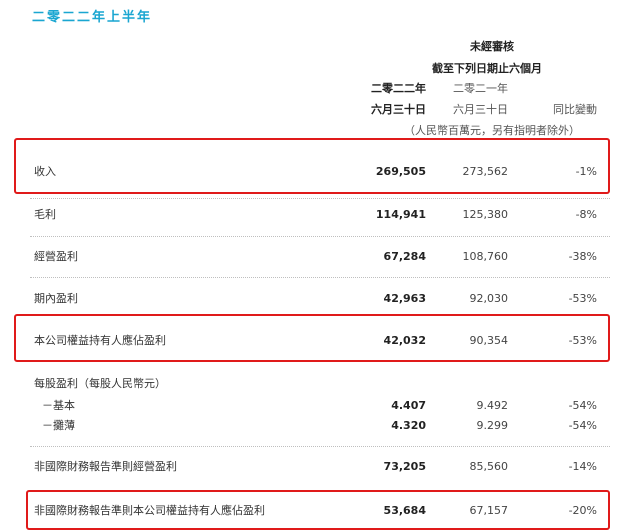  What do you see at coordinates (485, 214) in the screenshot?
I see `value-2021: 125,380` at bounding box center [485, 214].